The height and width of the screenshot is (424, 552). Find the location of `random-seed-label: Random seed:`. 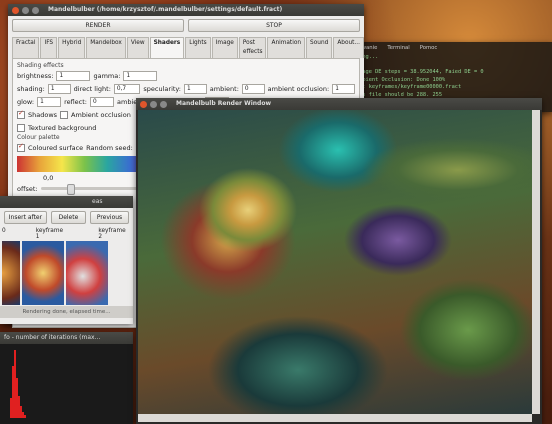

random-seed-label: Random seed: is located at coordinates (109, 147).